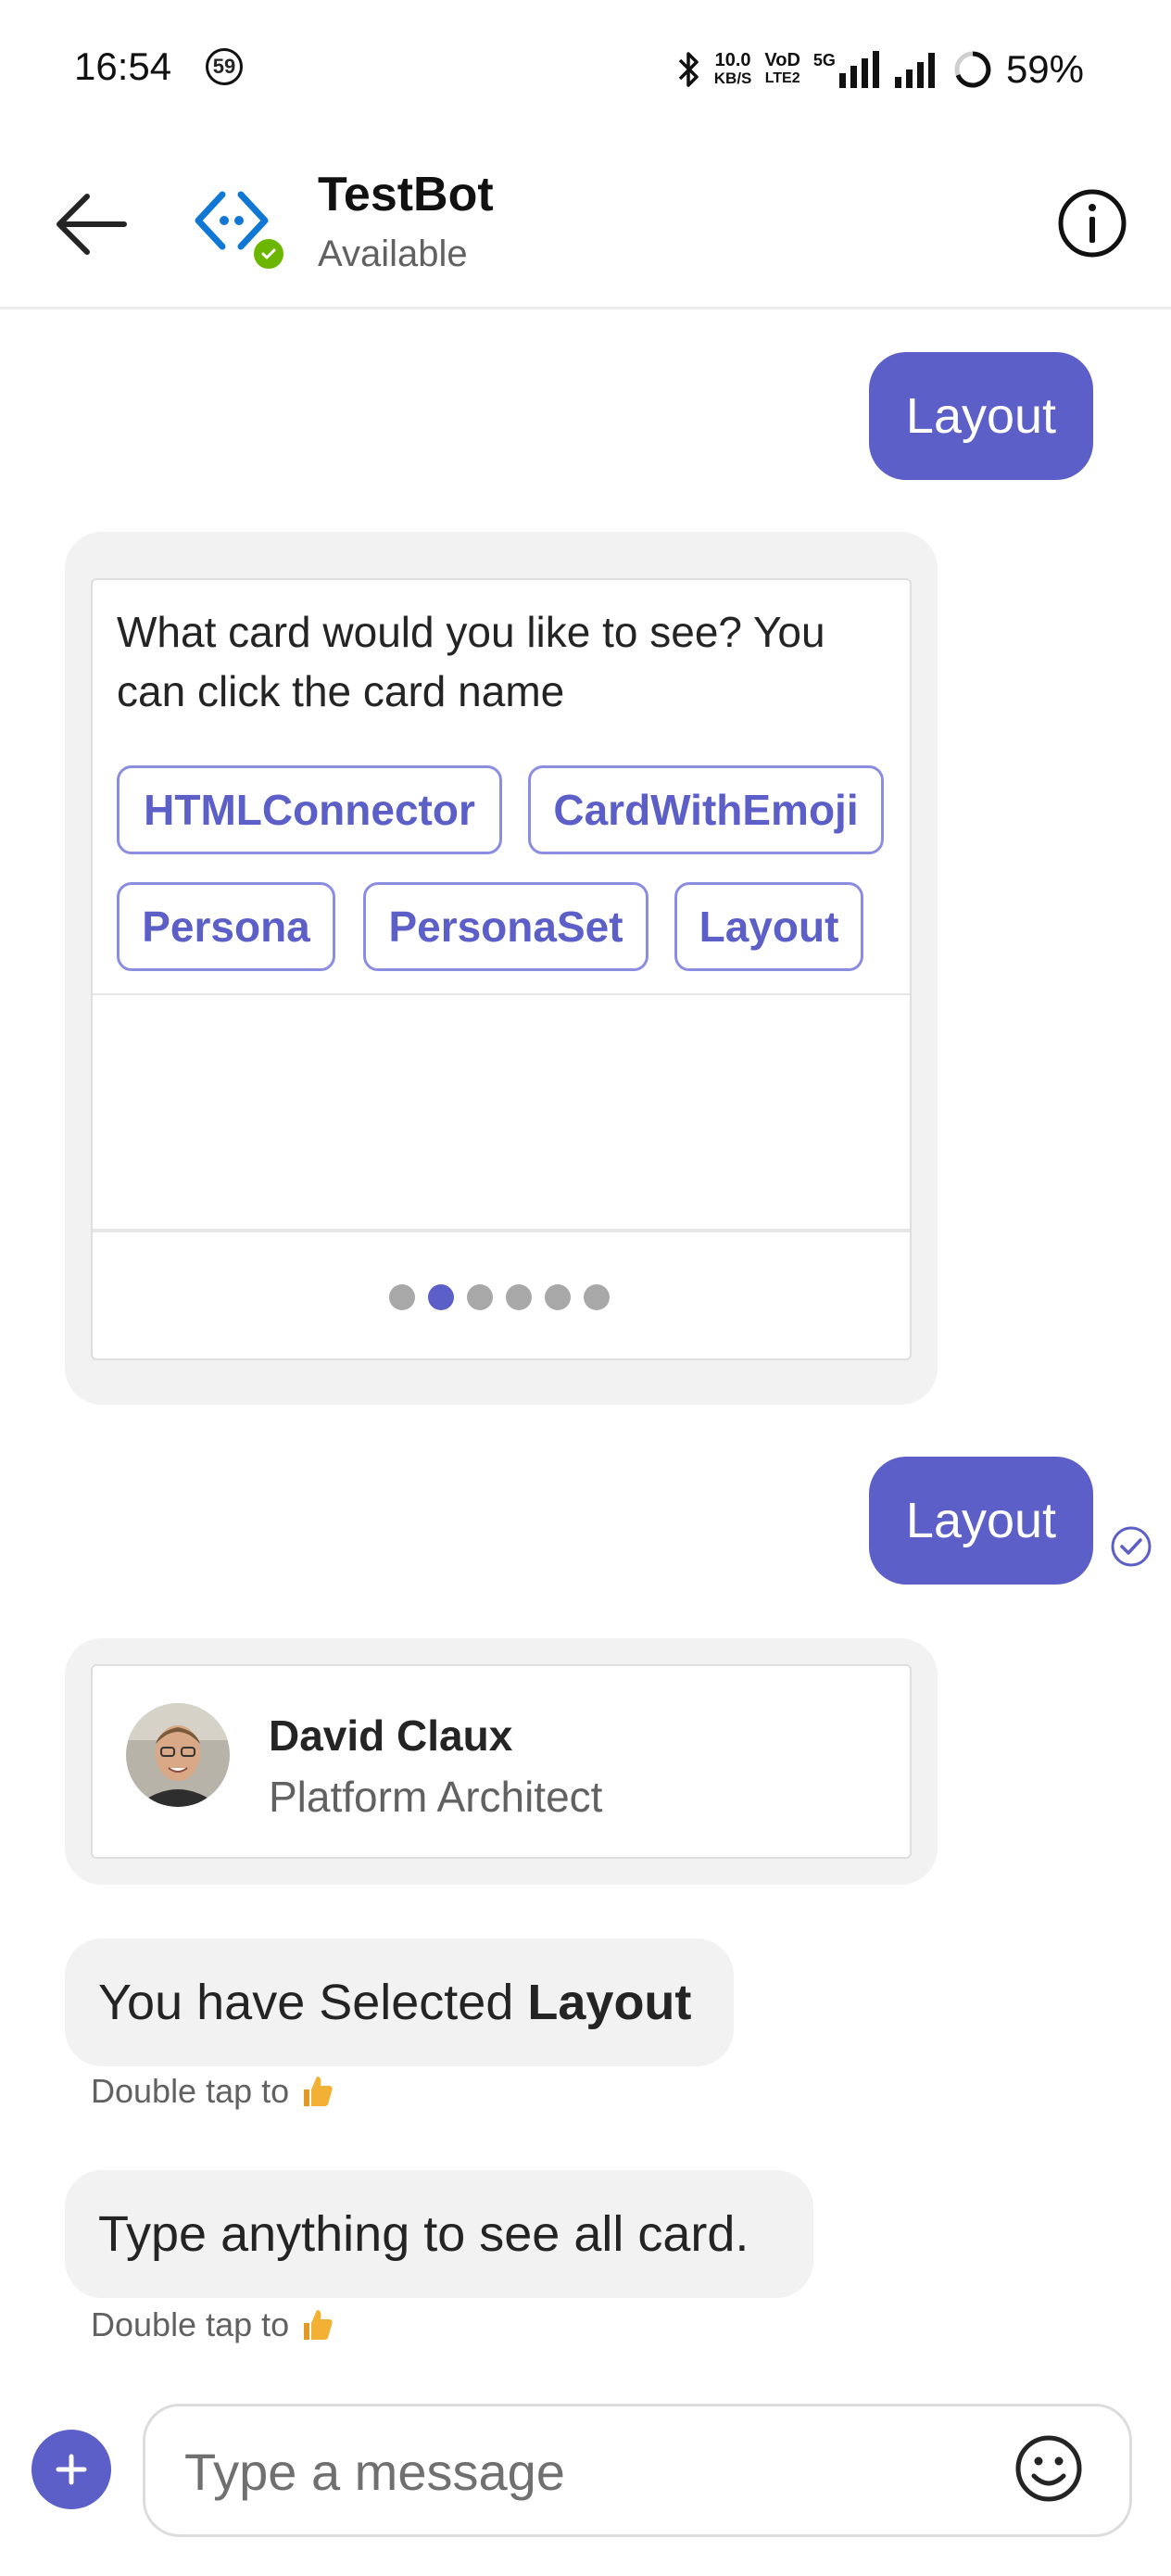  What do you see at coordinates (782, 78) in the screenshot?
I see `volte-bottom: LTE2` at bounding box center [782, 78].